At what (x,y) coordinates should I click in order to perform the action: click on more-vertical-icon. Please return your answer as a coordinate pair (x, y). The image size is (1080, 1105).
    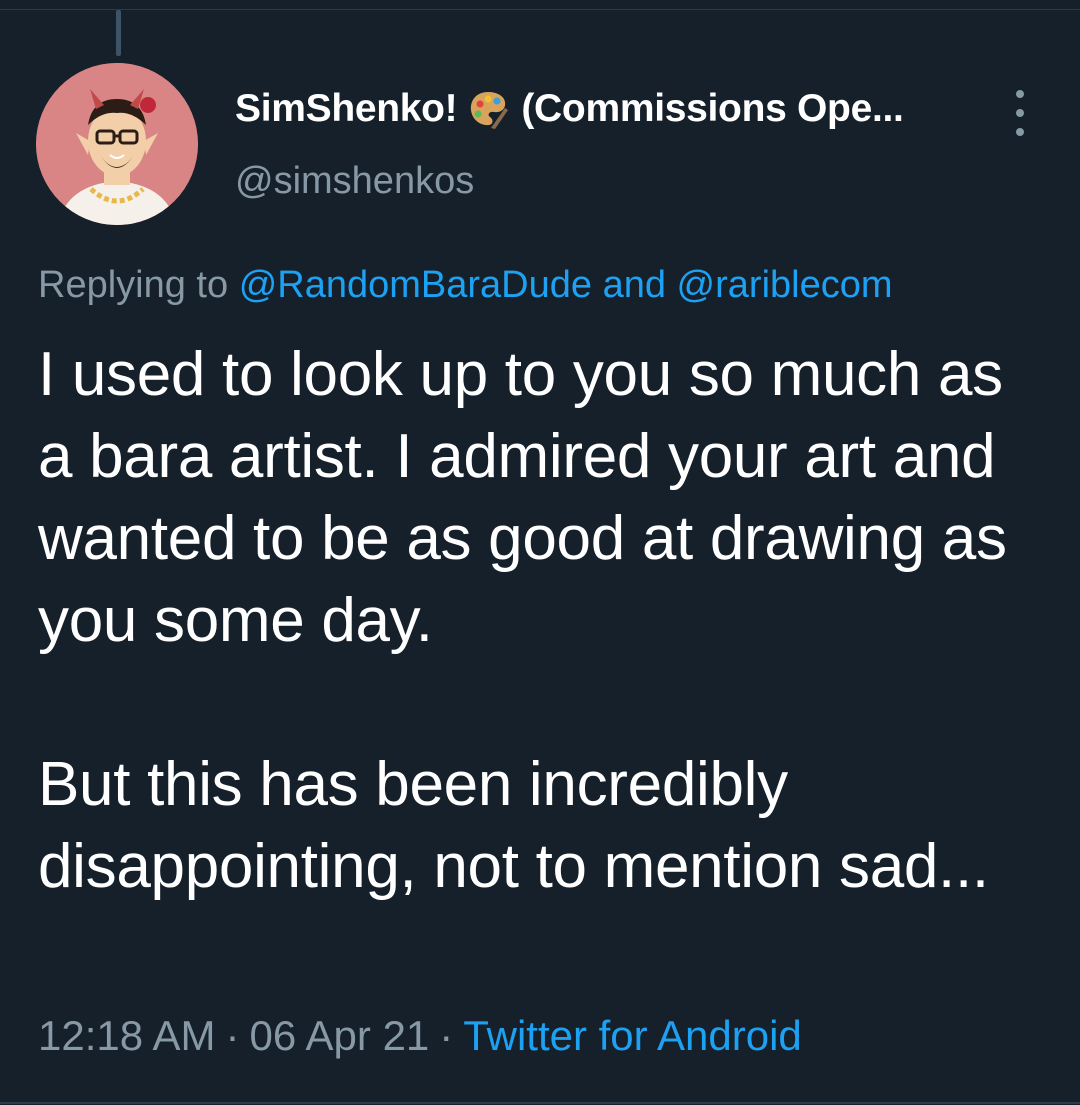
    Looking at the image, I should click on (1020, 113).